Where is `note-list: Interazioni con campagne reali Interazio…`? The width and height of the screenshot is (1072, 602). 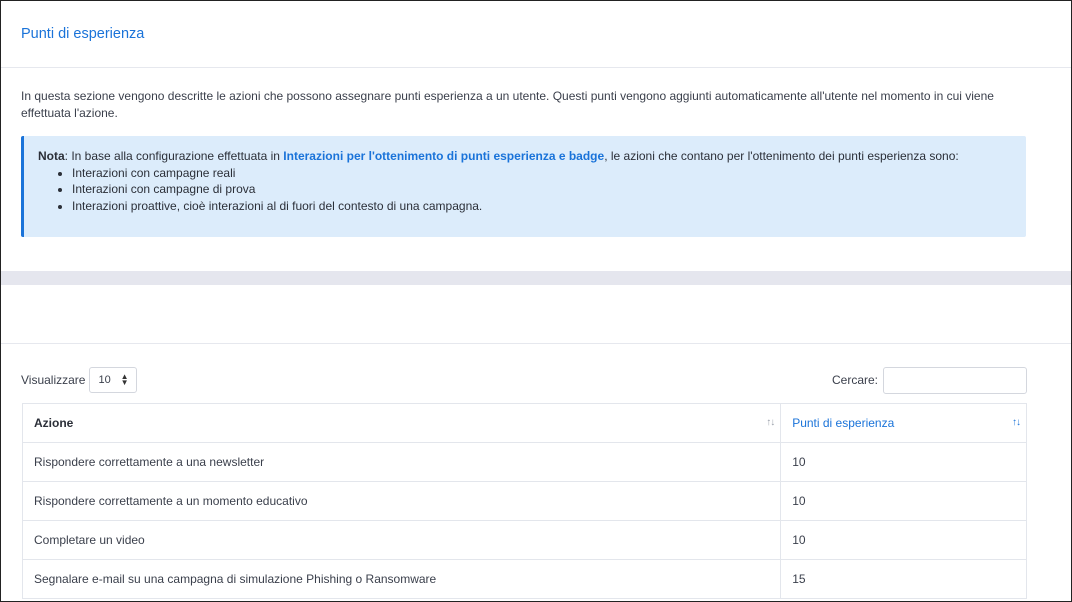
note-list: Interazioni con campagne reali Interazio… is located at coordinates (542, 190).